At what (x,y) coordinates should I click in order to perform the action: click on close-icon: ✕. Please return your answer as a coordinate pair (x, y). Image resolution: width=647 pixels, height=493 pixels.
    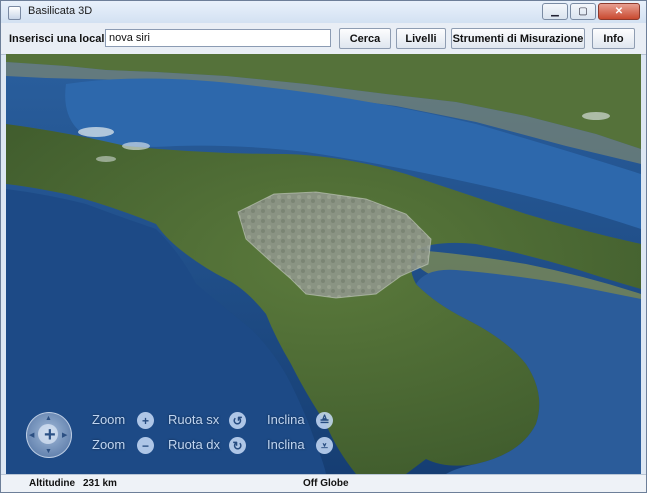
    Looking at the image, I should click on (619, 11).